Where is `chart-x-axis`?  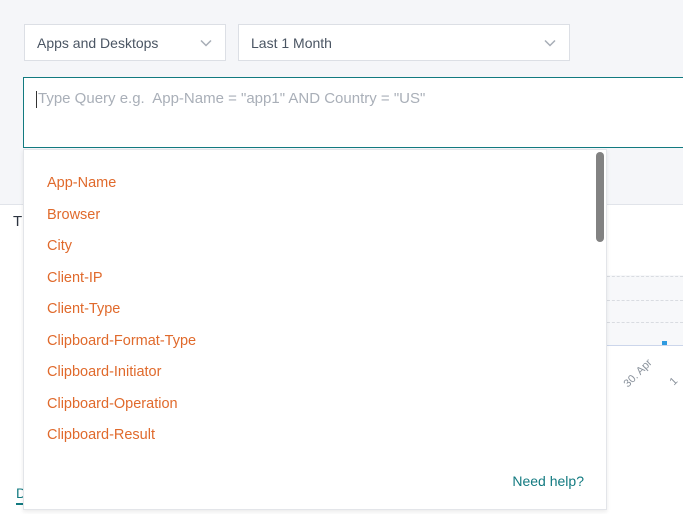
chart-x-axis is located at coordinates (645, 345).